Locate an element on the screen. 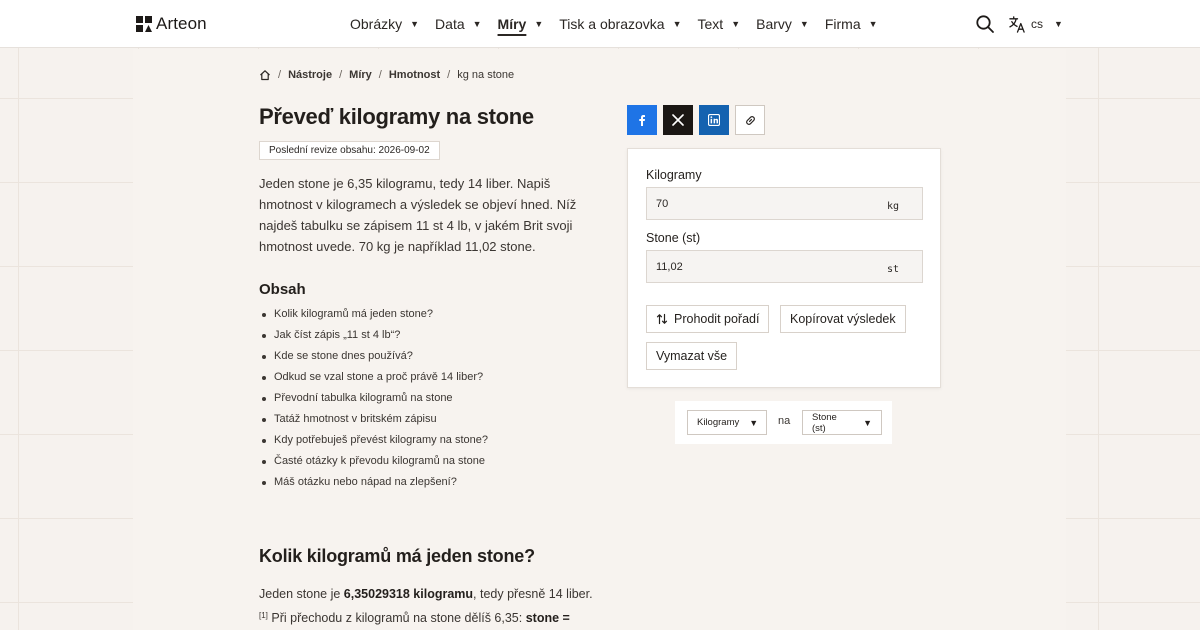 The height and width of the screenshot is (630, 1200). toc-link: Tatáž hmotnost v britském zápisu is located at coordinates (373, 419).